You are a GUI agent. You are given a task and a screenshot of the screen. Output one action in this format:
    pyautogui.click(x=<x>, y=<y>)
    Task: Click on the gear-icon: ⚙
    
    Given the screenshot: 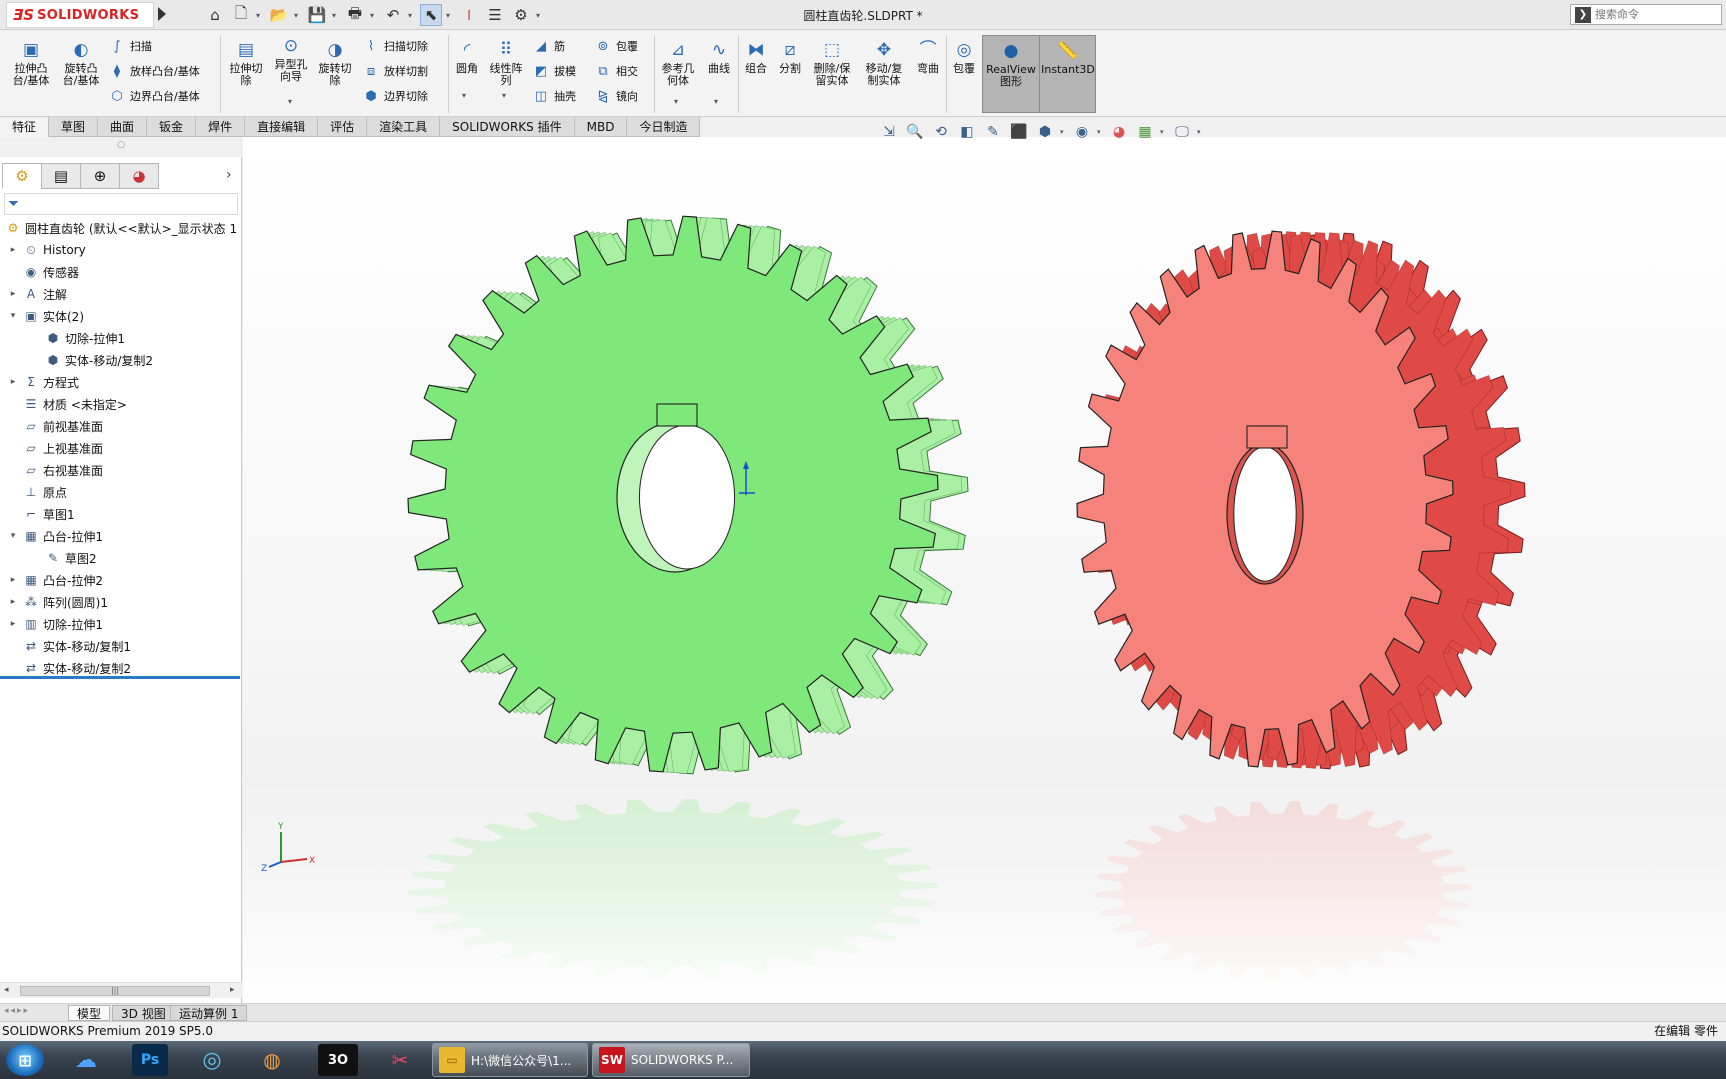 What is the action you would take?
    pyautogui.click(x=521, y=15)
    